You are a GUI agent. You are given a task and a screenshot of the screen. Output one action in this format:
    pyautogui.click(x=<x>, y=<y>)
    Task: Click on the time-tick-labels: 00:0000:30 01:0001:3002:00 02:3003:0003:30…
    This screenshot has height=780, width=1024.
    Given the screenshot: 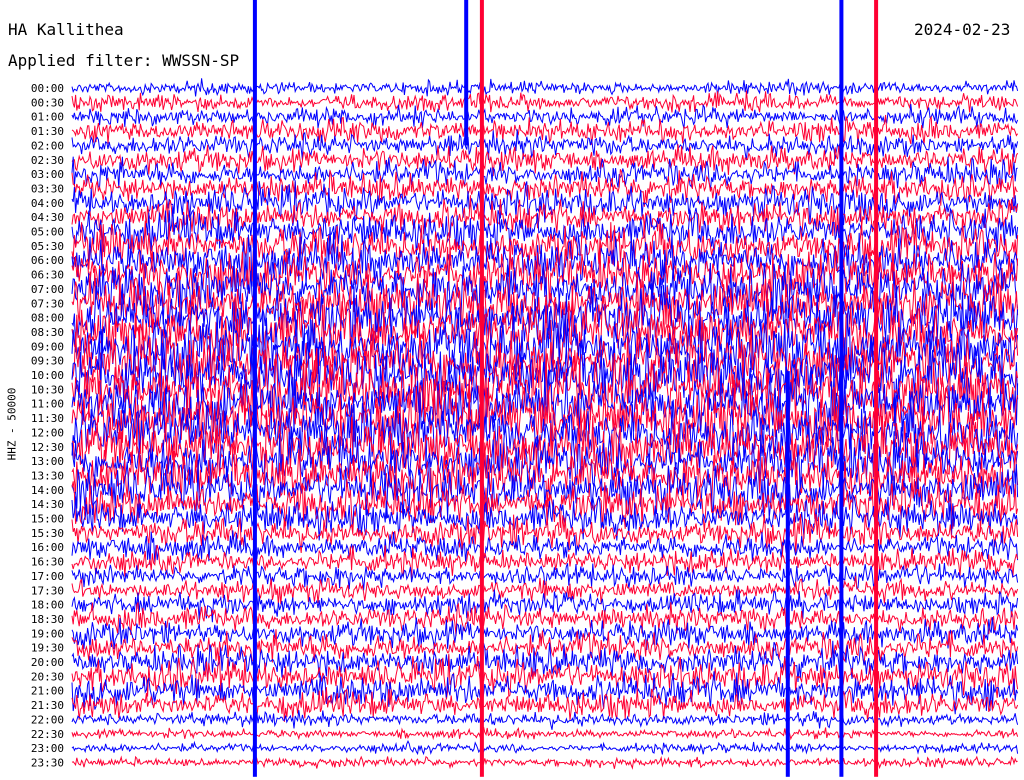 What is the action you would take?
    pyautogui.click(x=47, y=425)
    